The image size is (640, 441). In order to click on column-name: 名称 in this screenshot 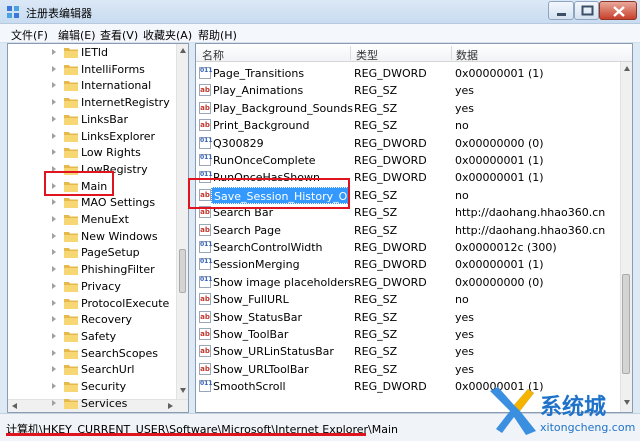, I will do `click(213, 55)`.